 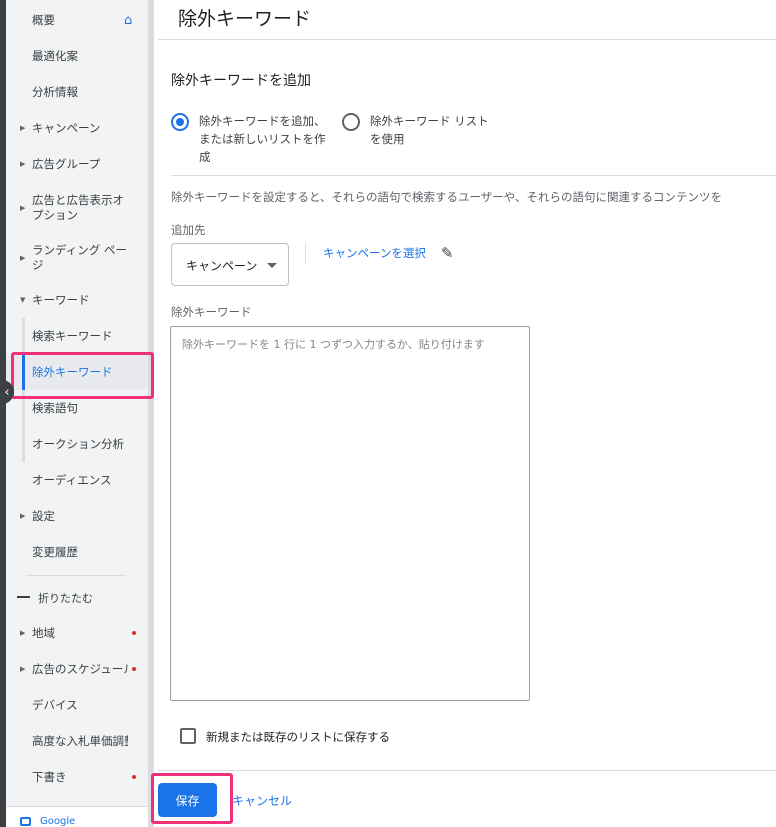 I want to click on add-to-label: 追加先, so click(x=188, y=230).